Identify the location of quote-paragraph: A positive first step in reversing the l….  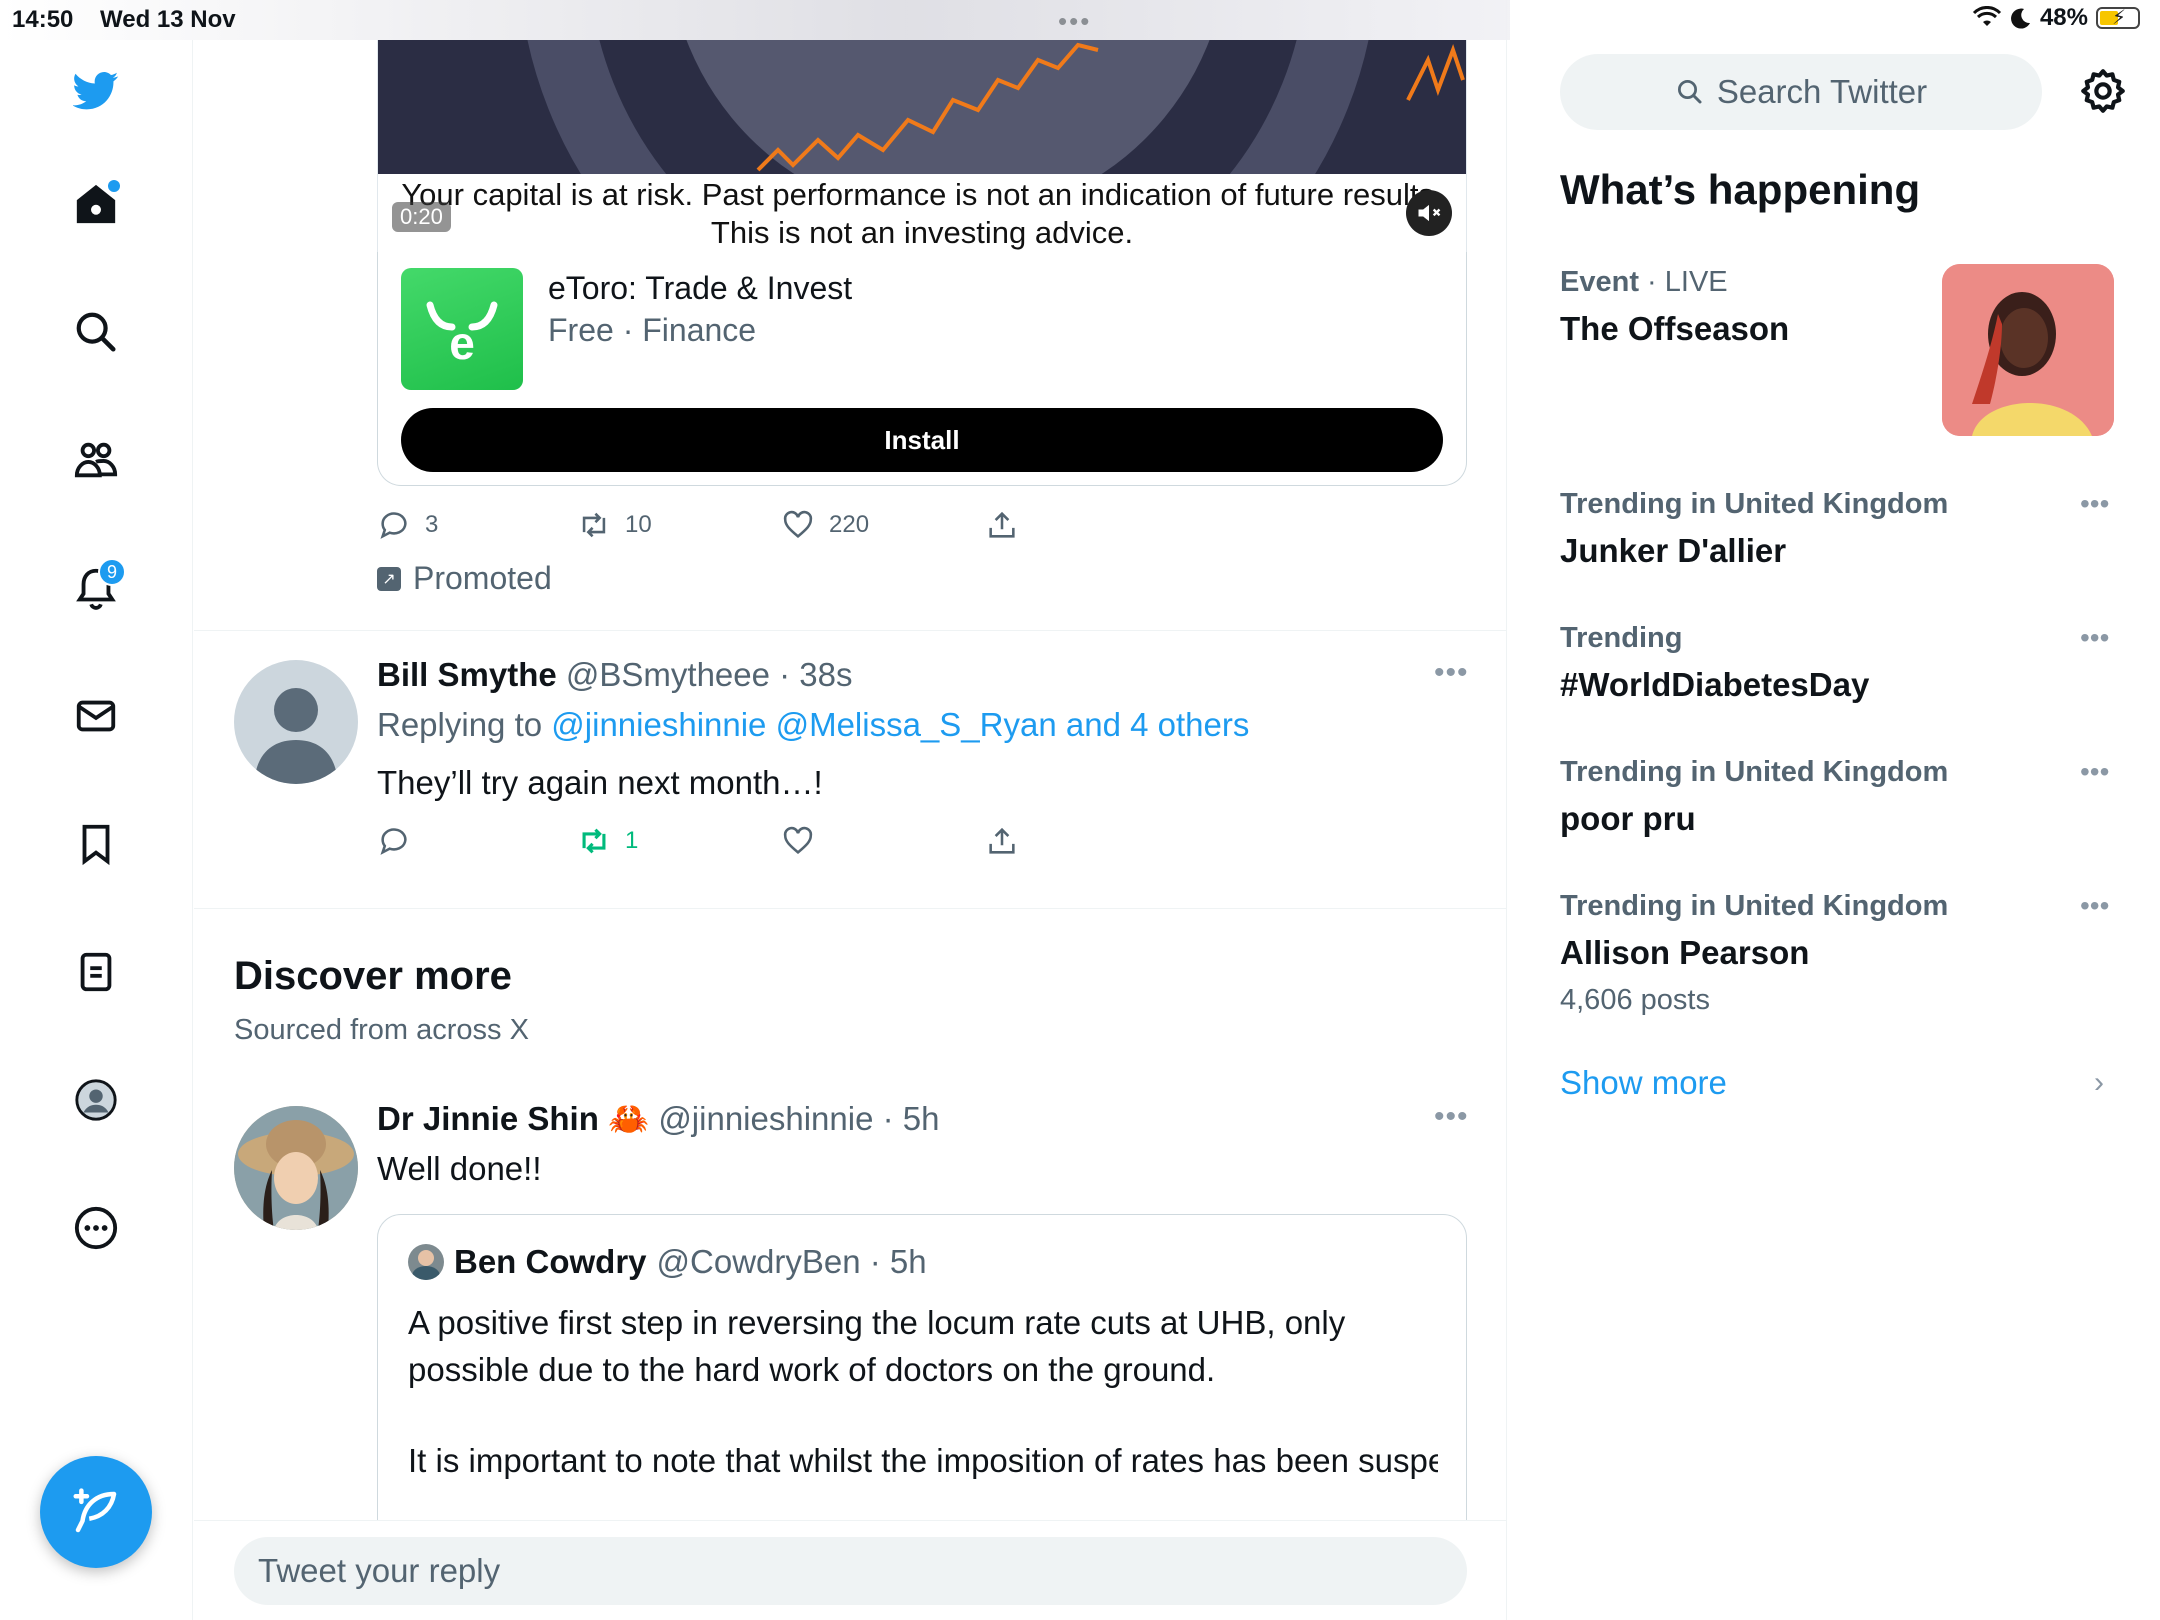
(877, 1346).